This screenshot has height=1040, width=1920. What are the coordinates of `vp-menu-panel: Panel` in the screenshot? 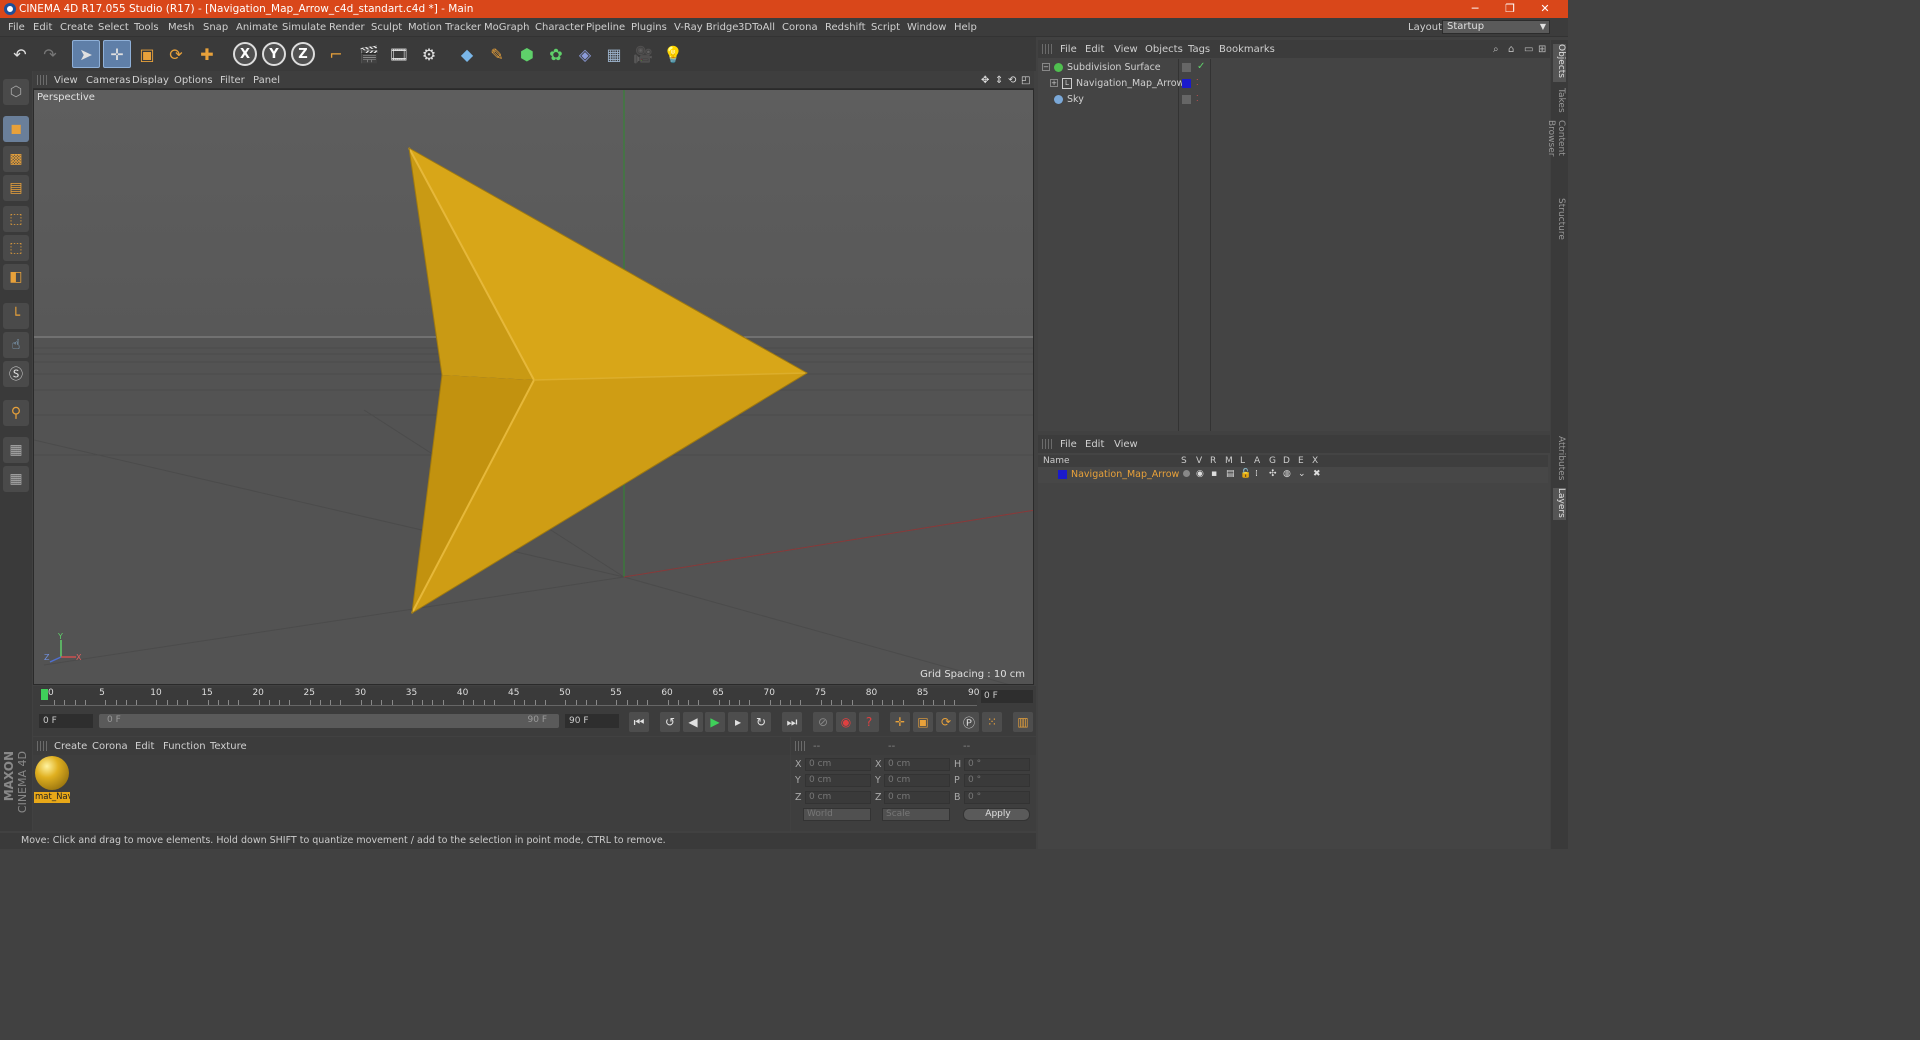 It's located at (266, 80).